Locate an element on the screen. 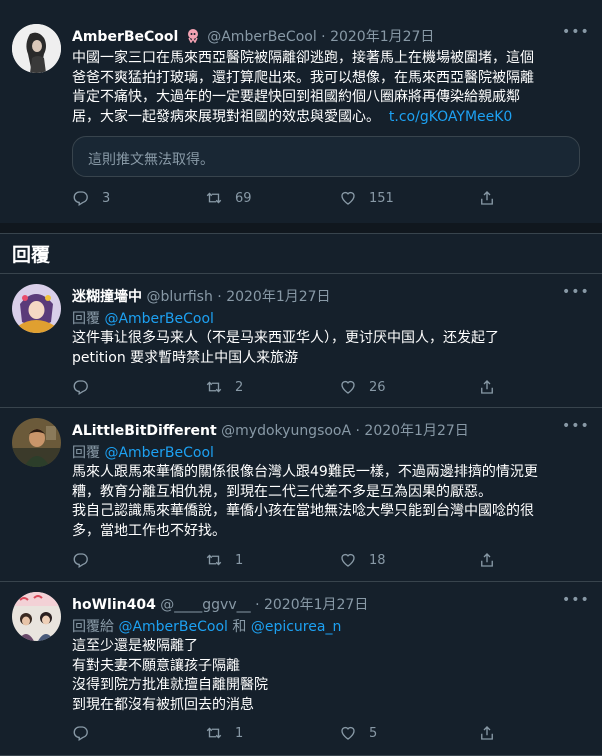 The image size is (602, 756). retweet-count: 69 is located at coordinates (243, 198).